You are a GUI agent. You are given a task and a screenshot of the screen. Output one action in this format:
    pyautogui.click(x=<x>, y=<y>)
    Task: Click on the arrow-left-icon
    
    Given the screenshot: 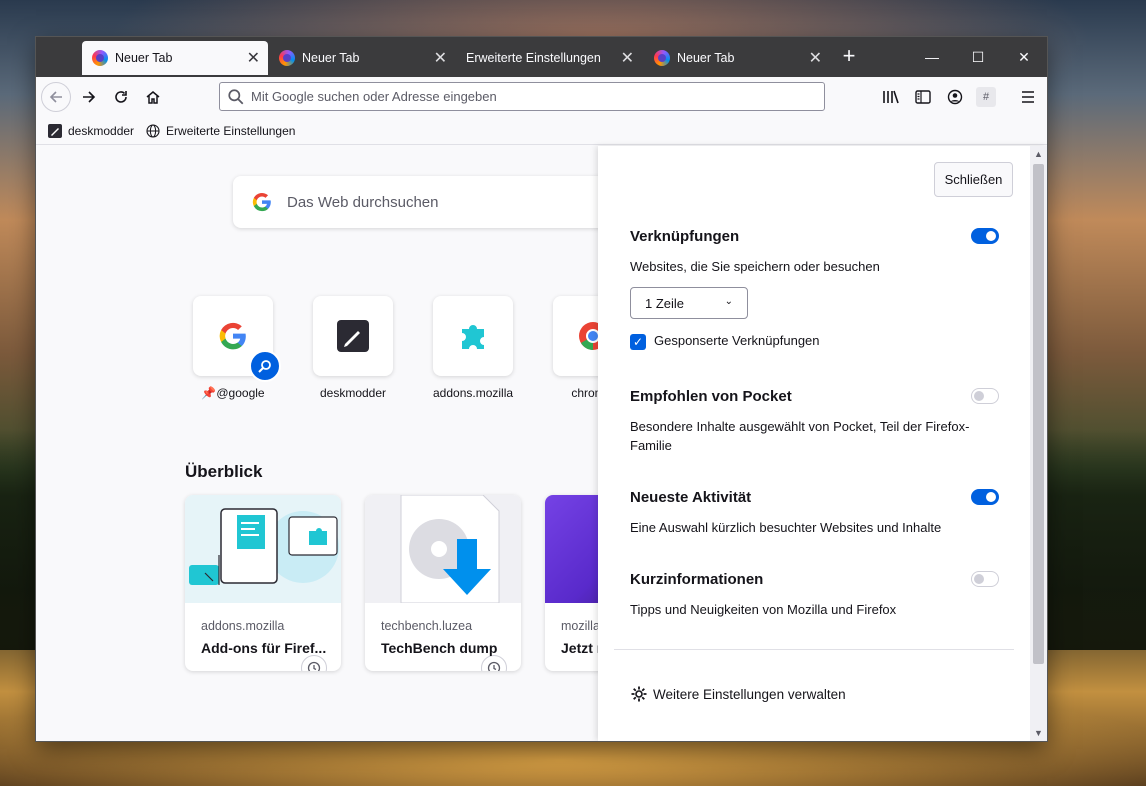 What is the action you would take?
    pyautogui.click(x=55, y=97)
    